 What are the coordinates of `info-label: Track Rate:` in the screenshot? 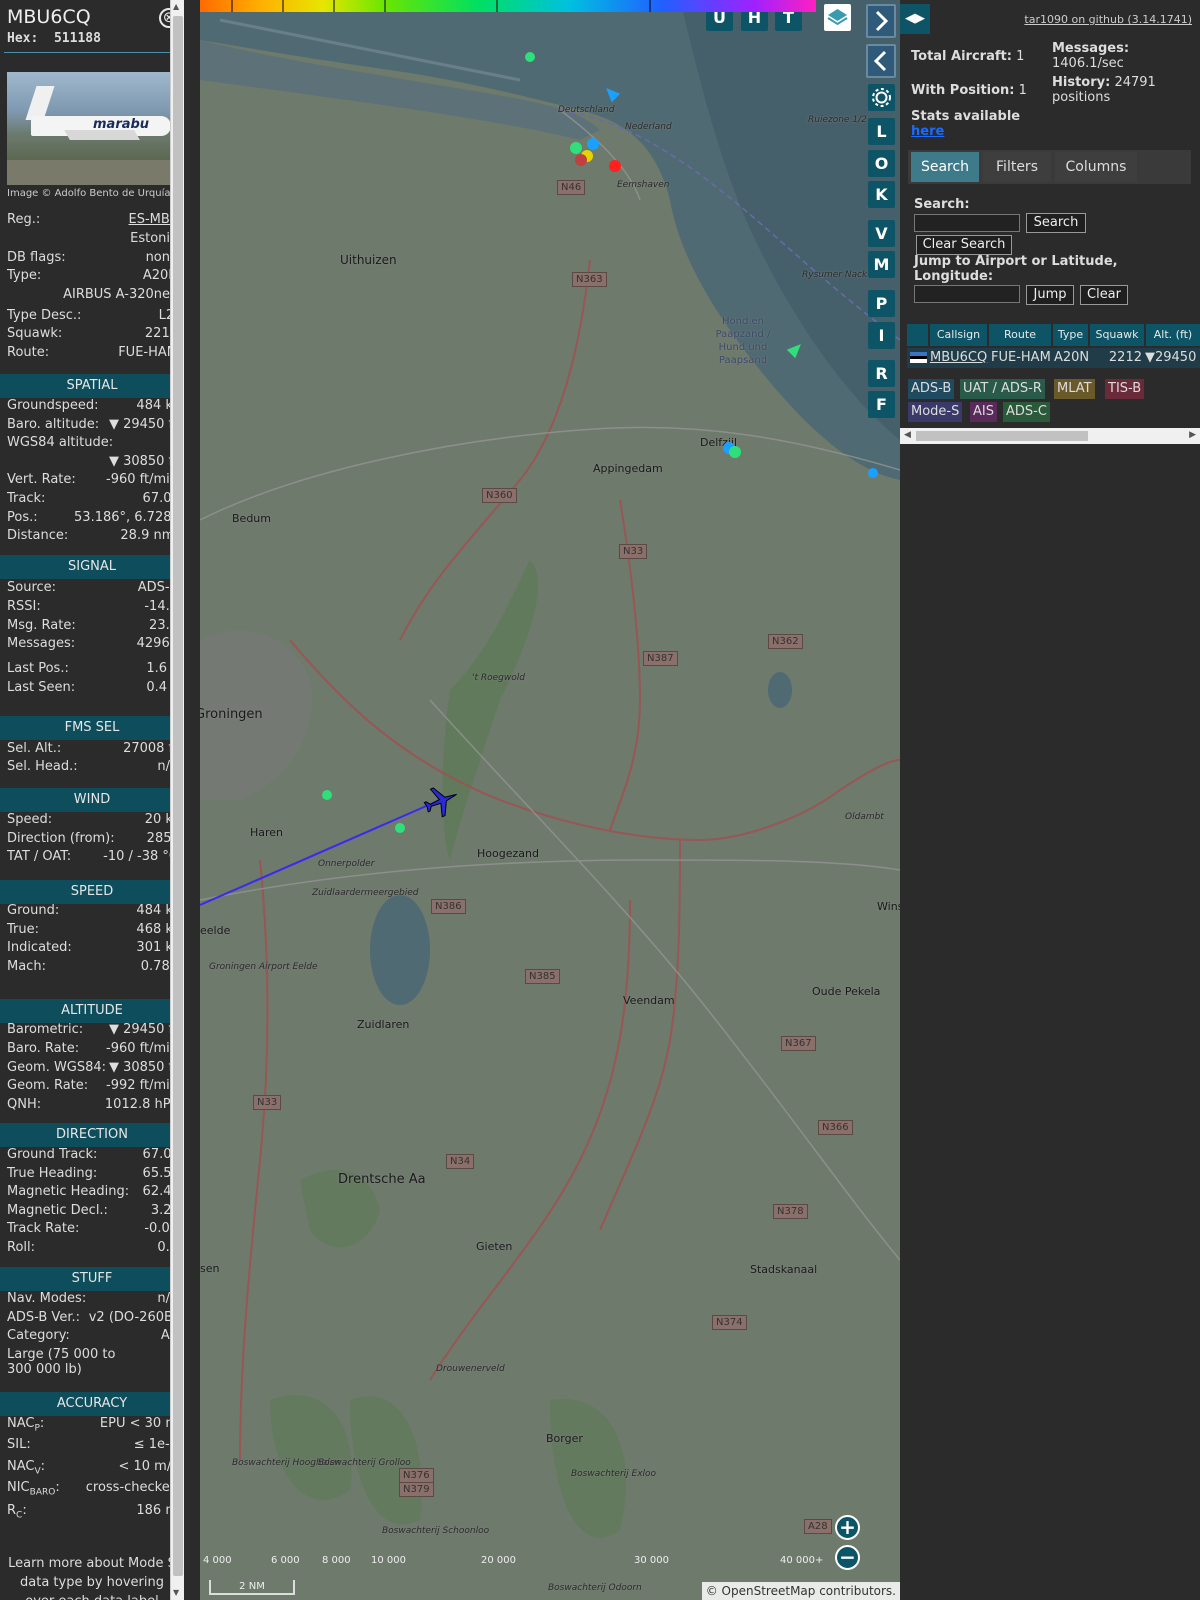 It's located at (43, 1228).